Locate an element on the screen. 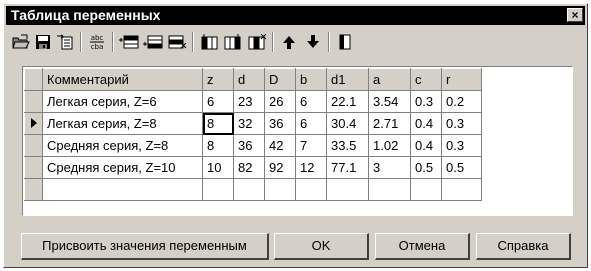 This screenshot has height=271, width=591. column-header-comment: Комментарий is located at coordinates (122, 79).